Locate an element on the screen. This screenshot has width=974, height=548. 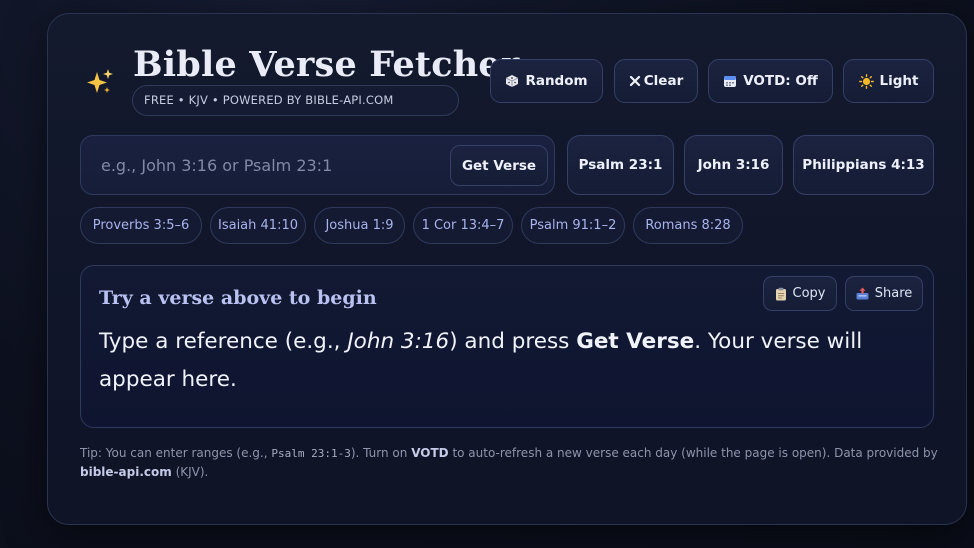
chip-joshua-1-9: Joshua 1:9 is located at coordinates (359, 225).